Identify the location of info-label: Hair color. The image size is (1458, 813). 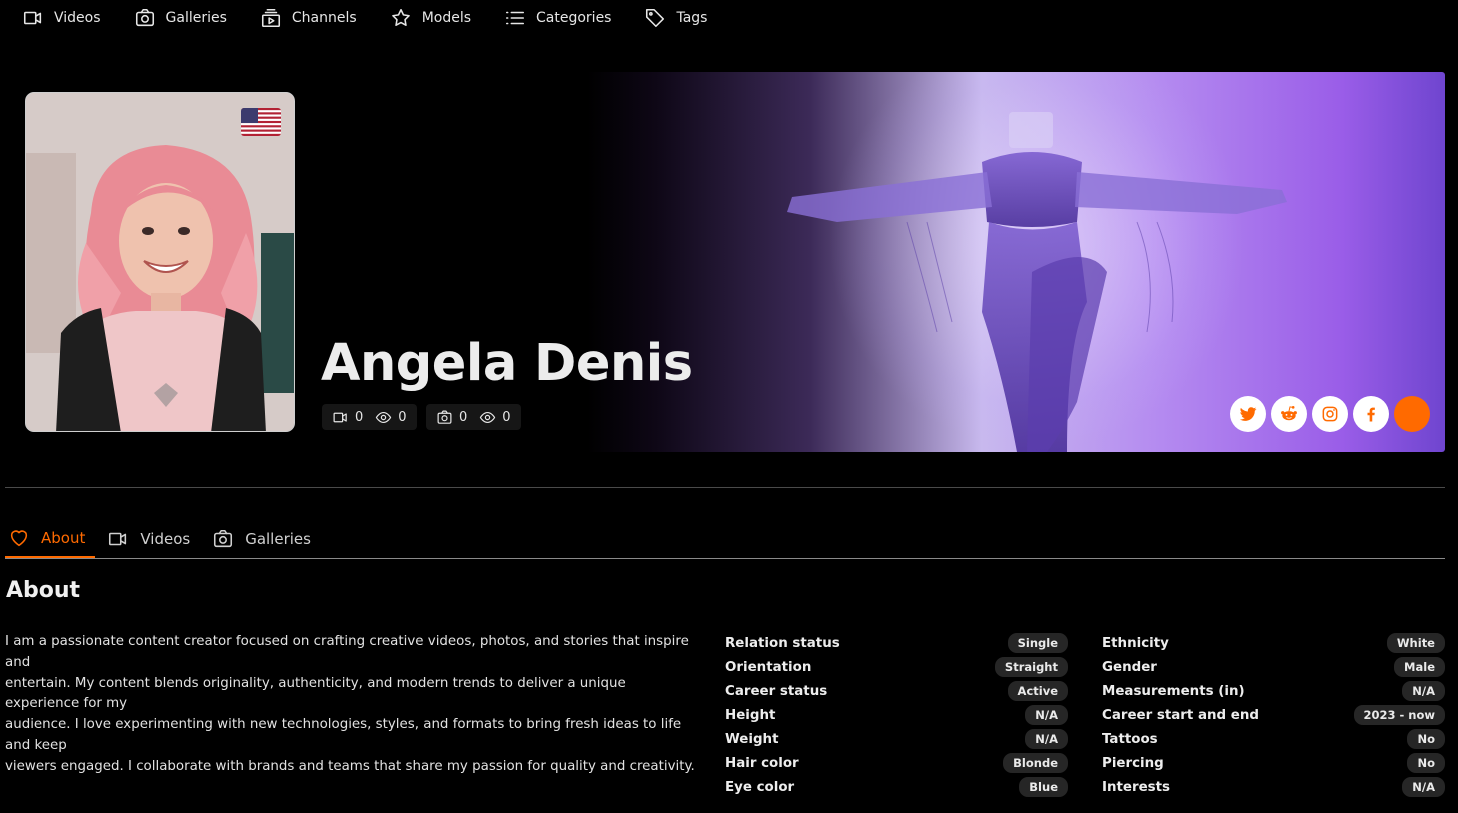
(762, 763).